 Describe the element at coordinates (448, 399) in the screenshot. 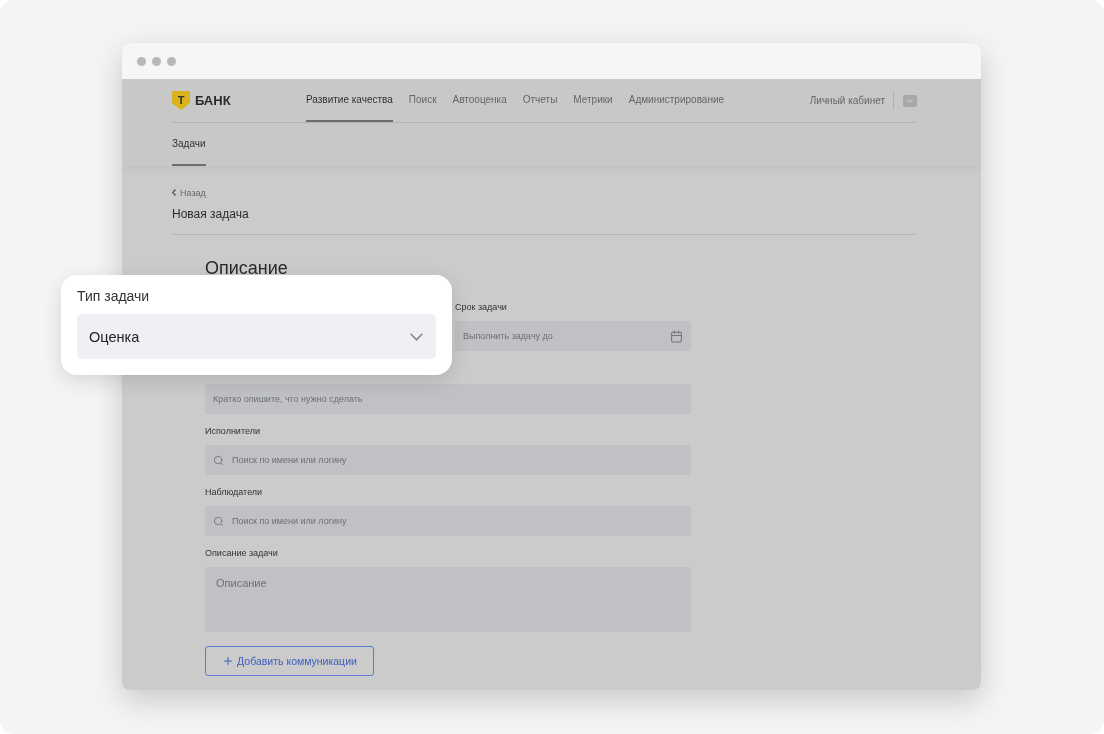

I see `summary-field: Кратко опишите, что нужно сделать` at that location.